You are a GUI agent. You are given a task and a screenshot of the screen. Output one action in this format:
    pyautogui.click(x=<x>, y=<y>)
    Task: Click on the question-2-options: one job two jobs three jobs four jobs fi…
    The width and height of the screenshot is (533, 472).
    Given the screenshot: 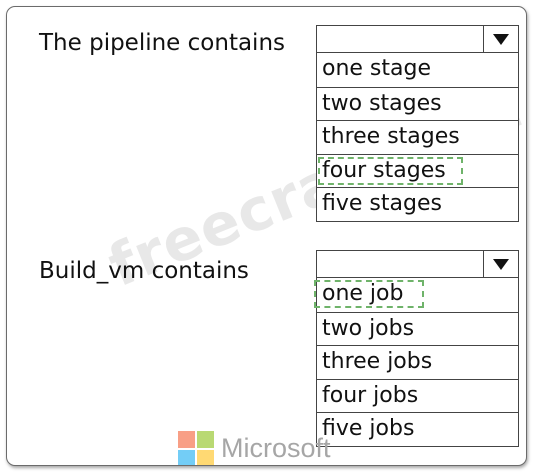 What is the action you would take?
    pyautogui.click(x=416, y=362)
    